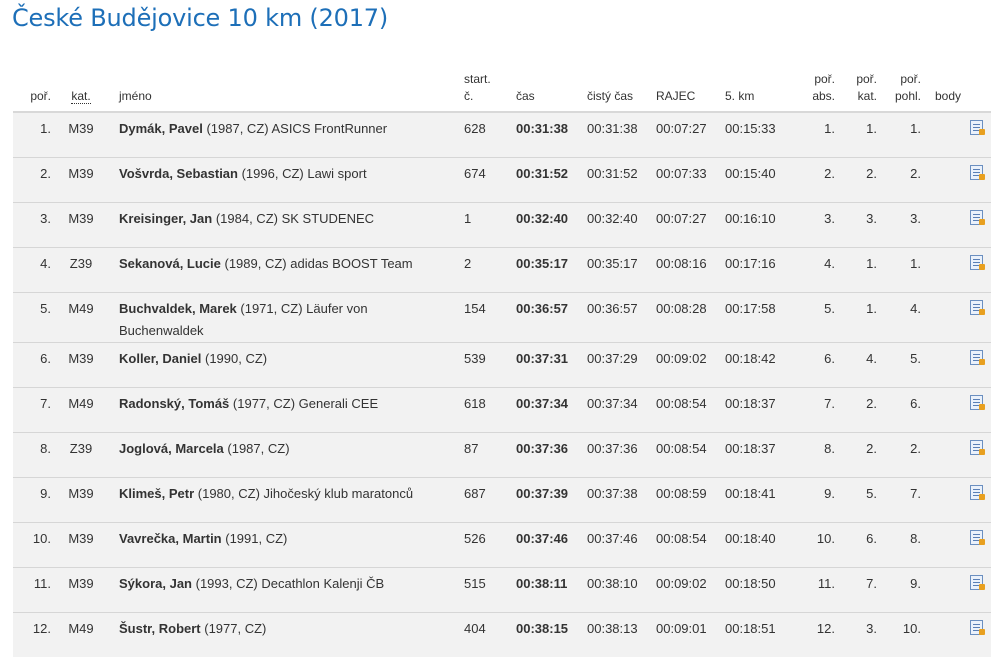  What do you see at coordinates (200, 18) in the screenshot?
I see `page-title: České Budějovice 10 km (2017)` at bounding box center [200, 18].